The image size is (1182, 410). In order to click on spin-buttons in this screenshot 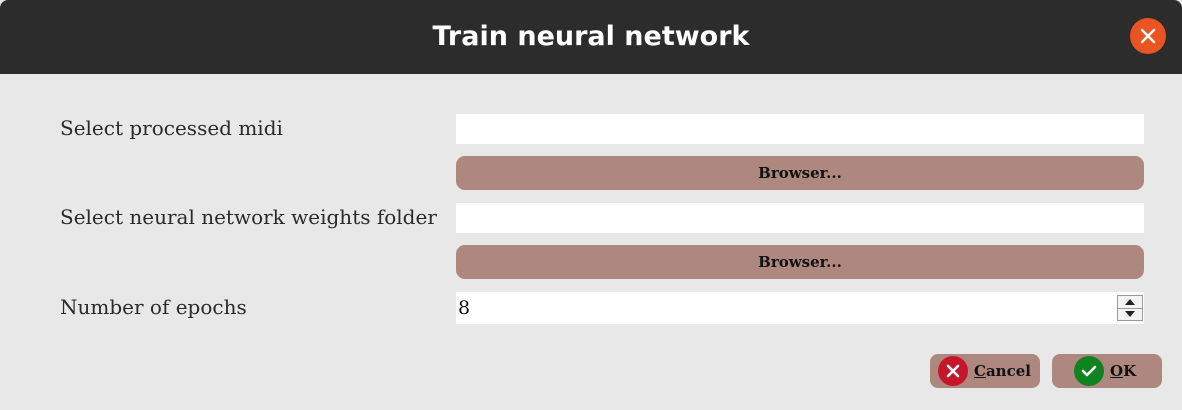, I will do `click(1130, 308)`.